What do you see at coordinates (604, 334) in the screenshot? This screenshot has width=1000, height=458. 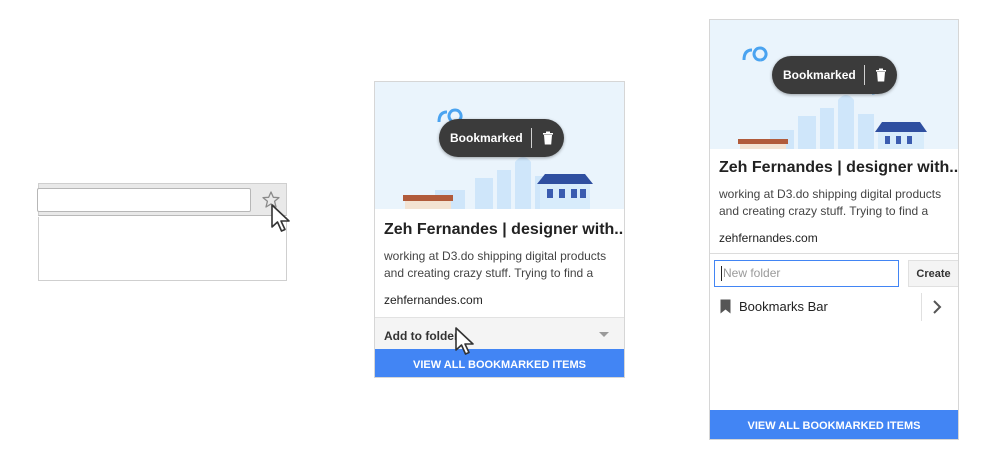 I see `caret-down-icon` at bounding box center [604, 334].